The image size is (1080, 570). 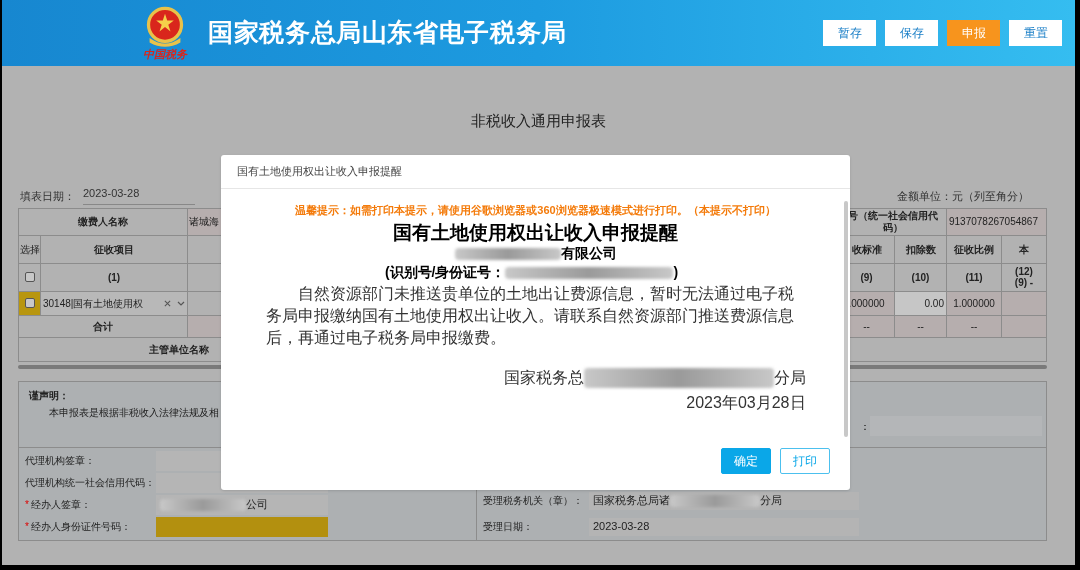 I want to click on field-label: 代理机构统一社会信用代码：, so click(x=90, y=483).